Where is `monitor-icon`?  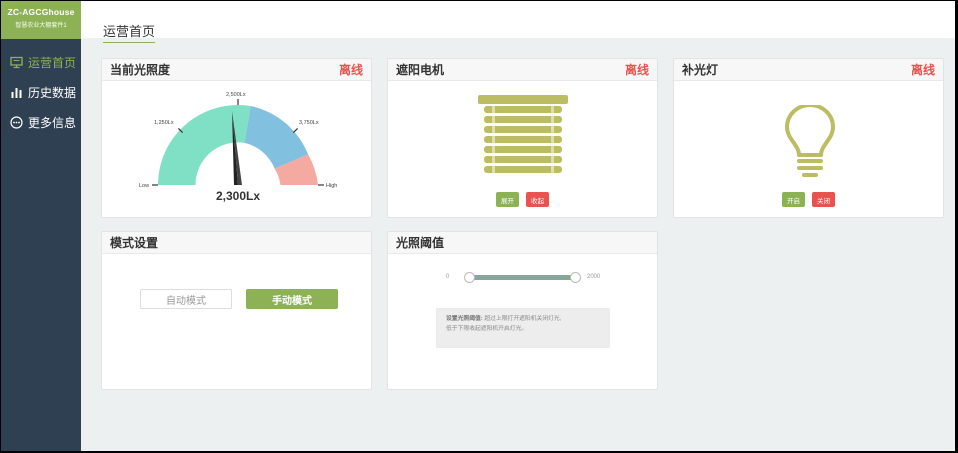
monitor-icon is located at coordinates (16, 62).